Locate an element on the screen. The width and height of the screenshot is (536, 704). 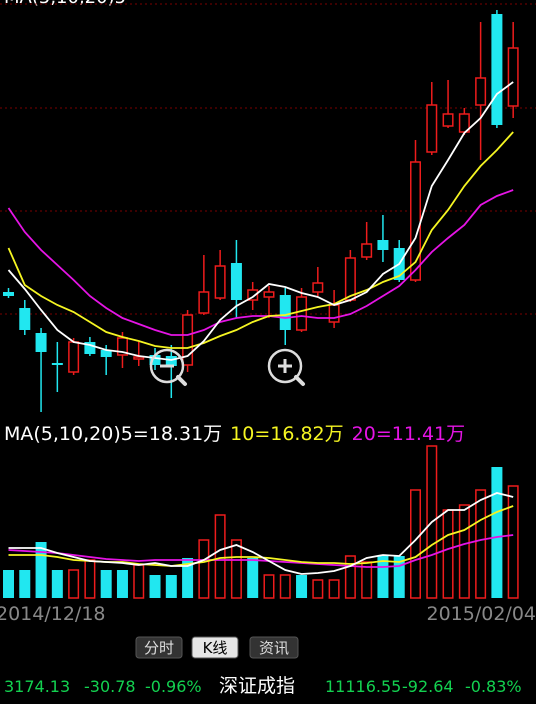
volume-ma-lines is located at coordinates (261, 533).